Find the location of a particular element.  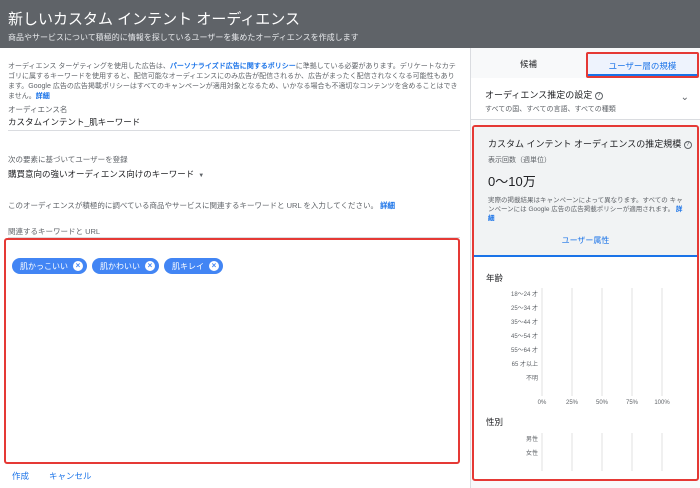

keyword-chip: 肌かわいい × is located at coordinates (125, 266).